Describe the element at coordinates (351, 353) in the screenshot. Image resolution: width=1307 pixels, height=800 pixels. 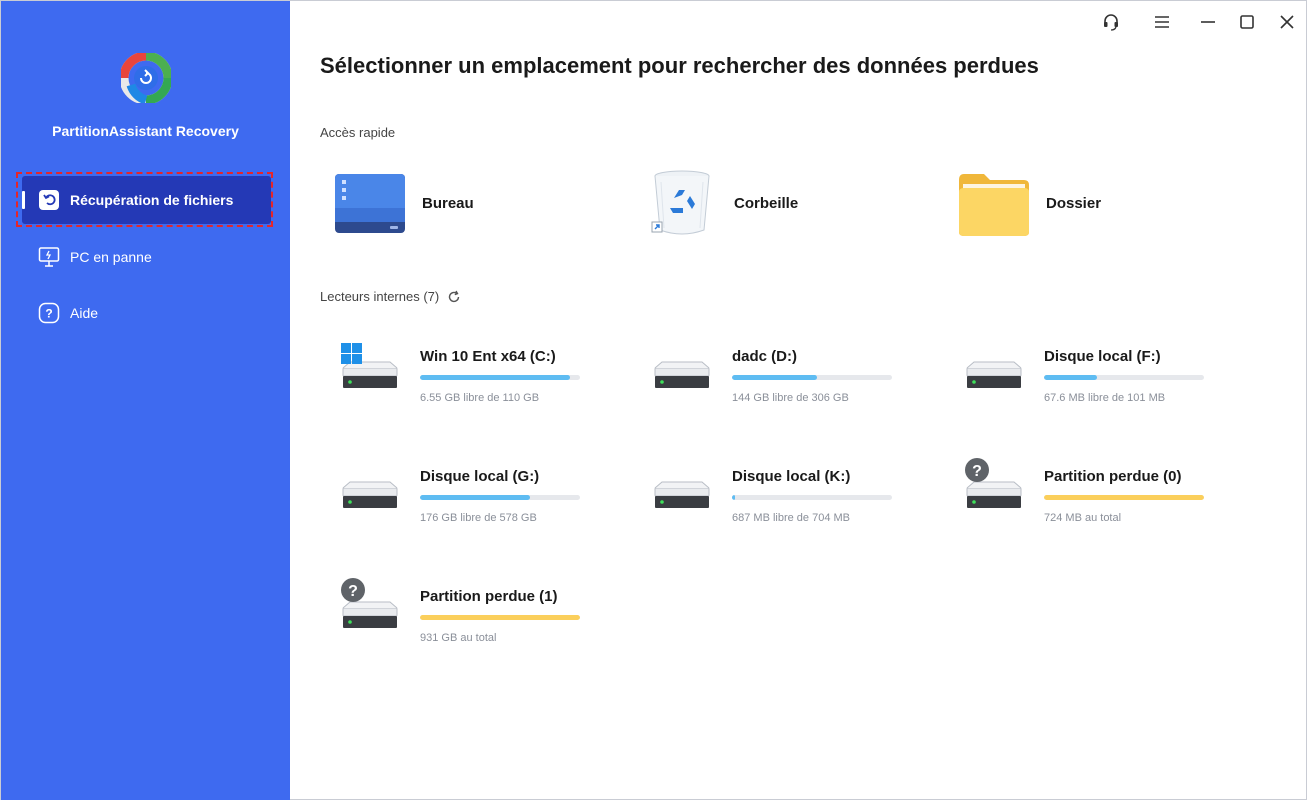
I see `windows-logo-icon` at that location.